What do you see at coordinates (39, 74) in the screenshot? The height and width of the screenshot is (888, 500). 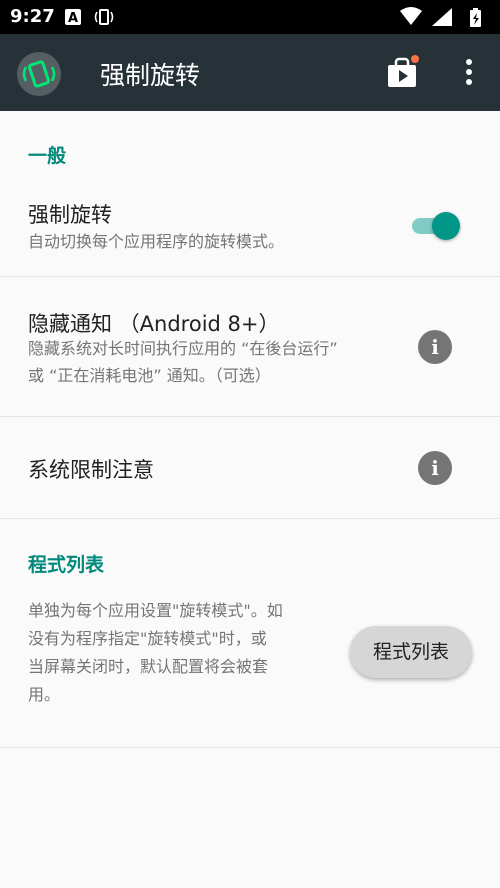 I see `rotate-phone-icon` at bounding box center [39, 74].